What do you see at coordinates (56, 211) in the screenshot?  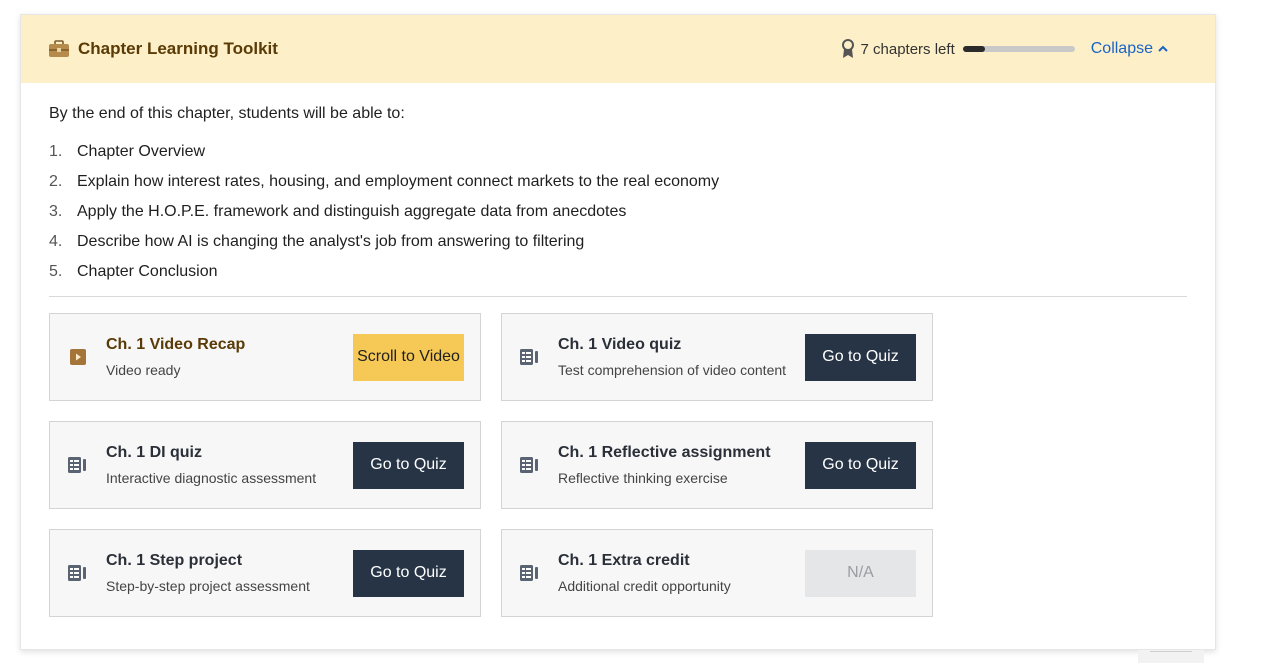 I see `objective-number: 3.` at bounding box center [56, 211].